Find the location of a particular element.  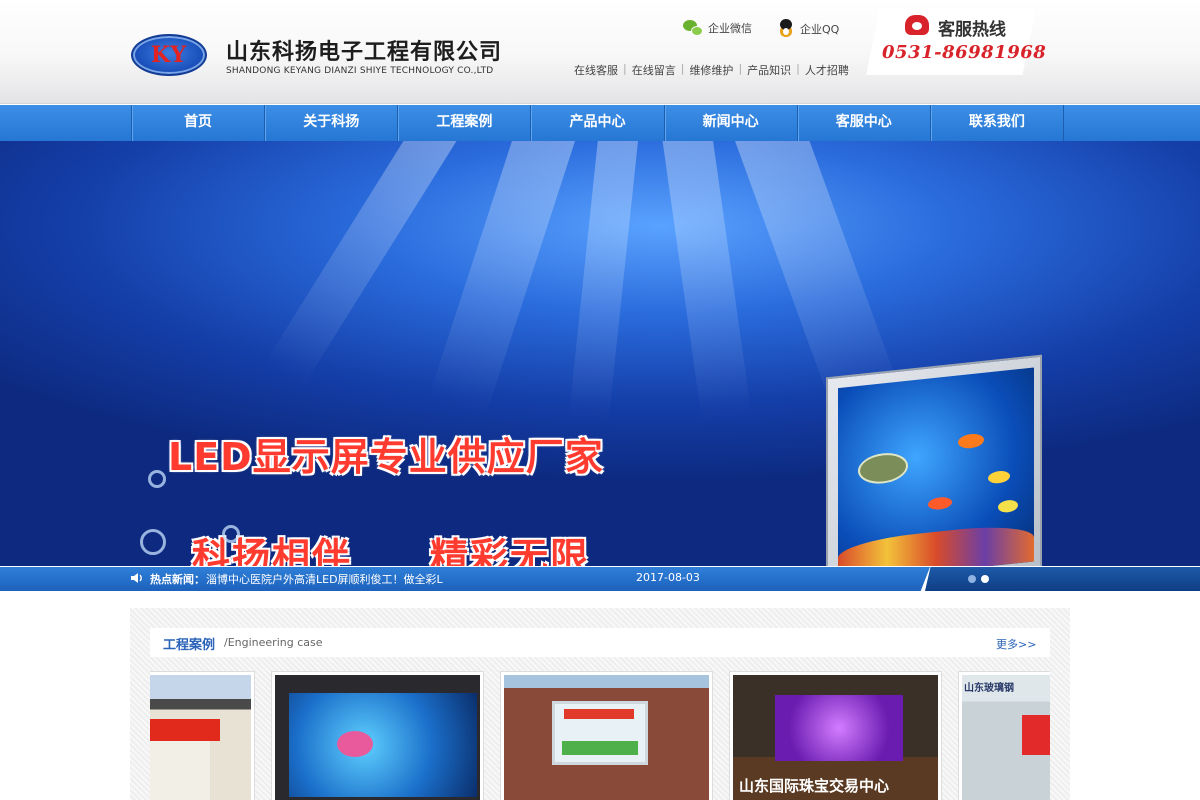

wechat-link: 企业微信 is located at coordinates (717, 28).